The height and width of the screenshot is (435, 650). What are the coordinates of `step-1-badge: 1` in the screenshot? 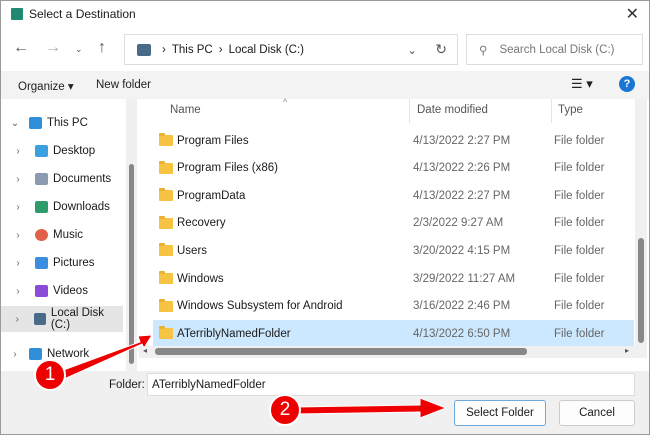 It's located at (50, 375).